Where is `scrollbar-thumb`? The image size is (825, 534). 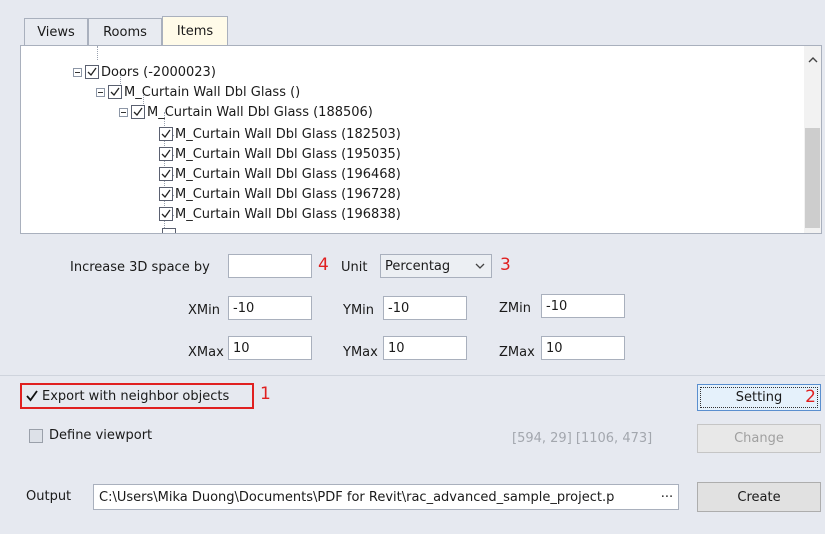
scrollbar-thumb is located at coordinates (812, 178).